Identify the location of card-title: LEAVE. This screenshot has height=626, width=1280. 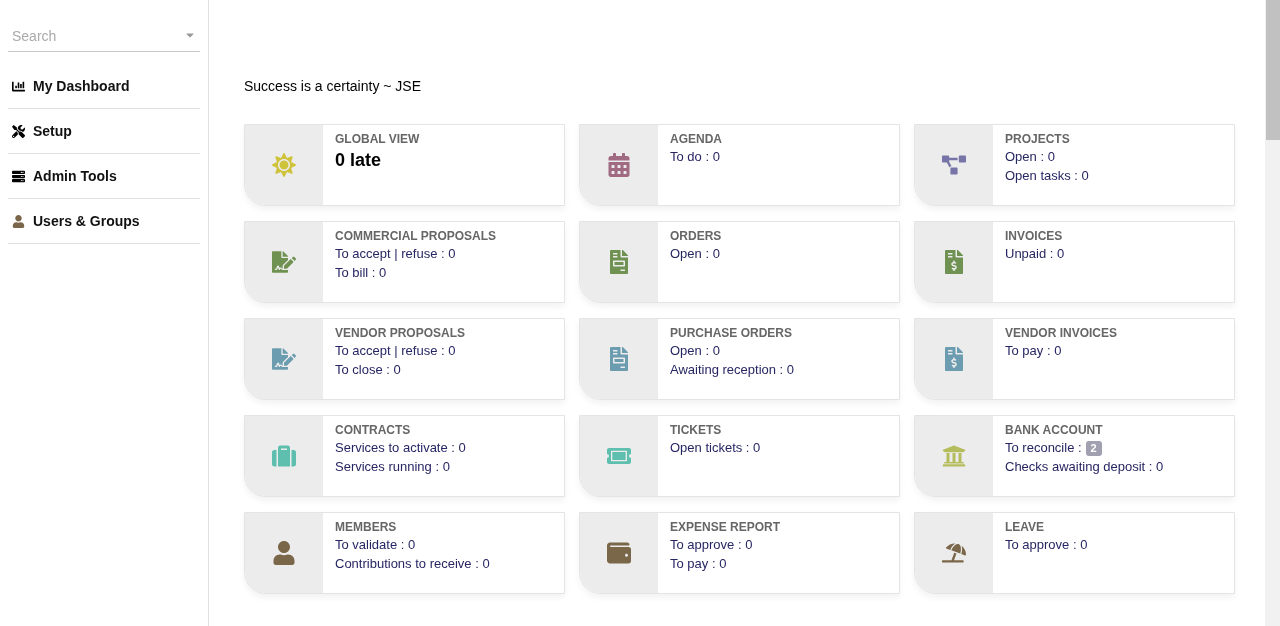
(1025, 527).